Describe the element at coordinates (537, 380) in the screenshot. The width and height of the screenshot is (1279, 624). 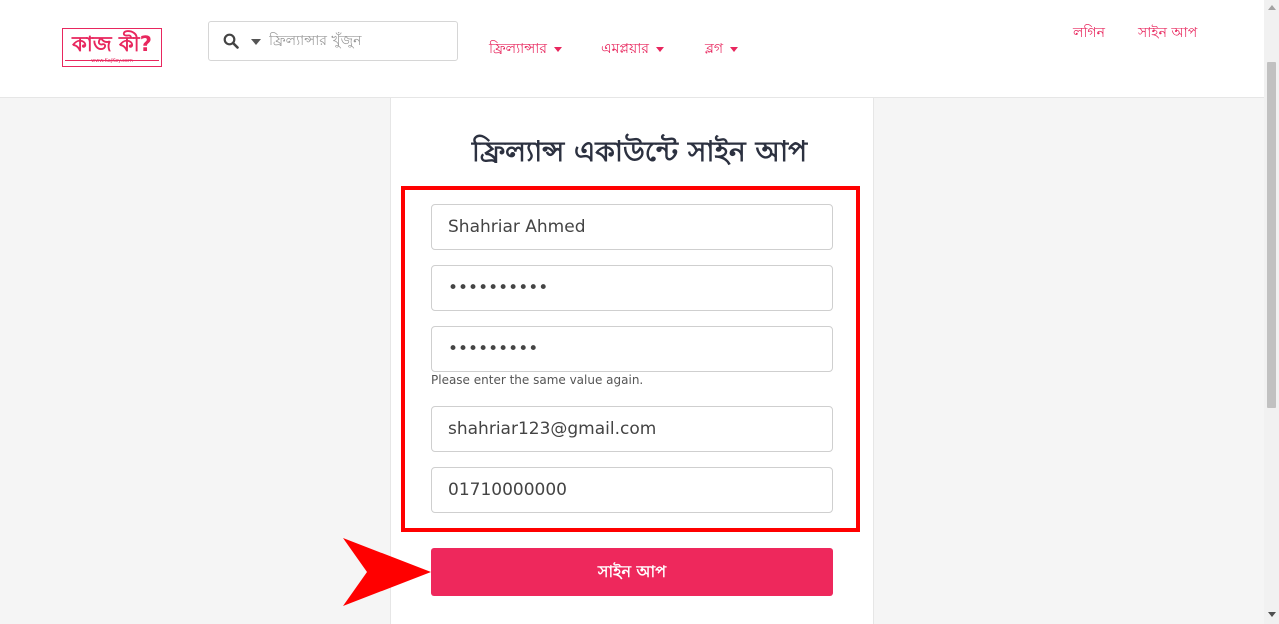
I see `confirm-password-error: Please enter the same value again.` at that location.